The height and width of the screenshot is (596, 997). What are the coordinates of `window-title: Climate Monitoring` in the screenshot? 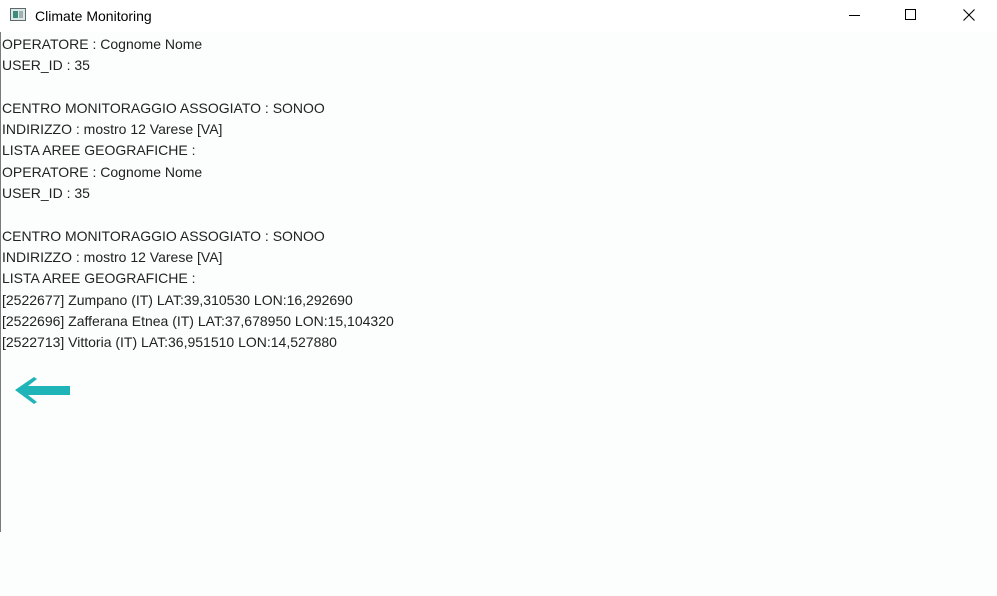 It's located at (93, 16).